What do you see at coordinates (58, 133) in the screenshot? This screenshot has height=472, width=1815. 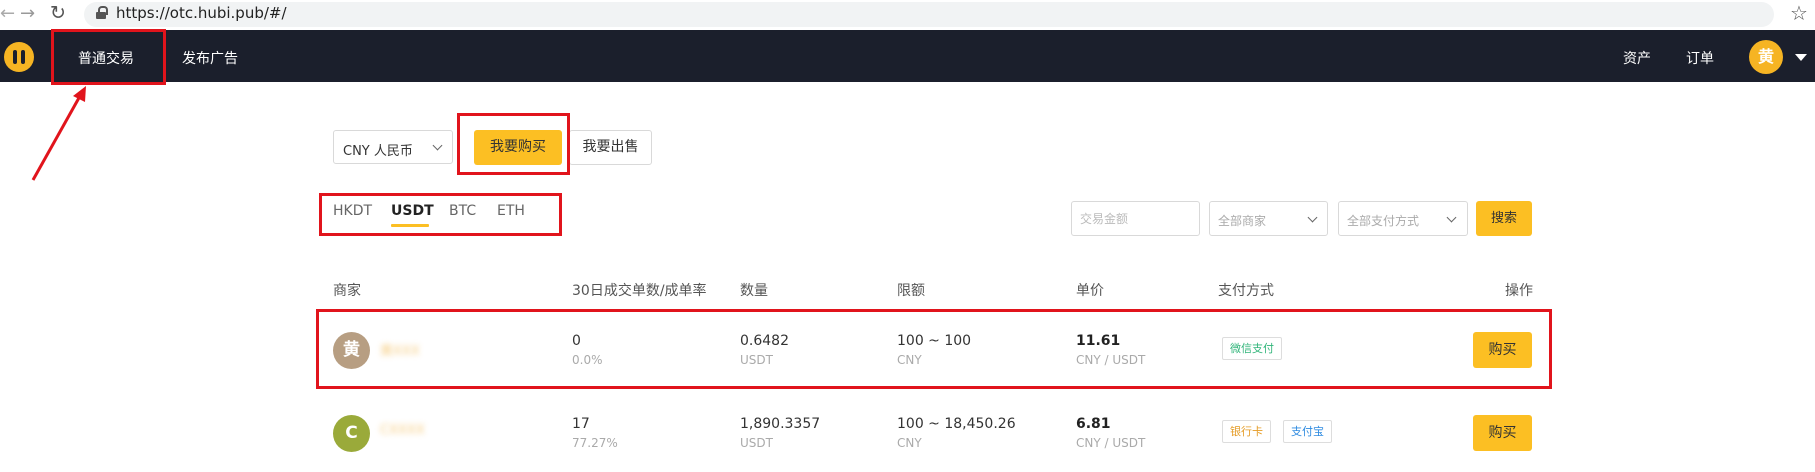 I see `annotation-arrow` at bounding box center [58, 133].